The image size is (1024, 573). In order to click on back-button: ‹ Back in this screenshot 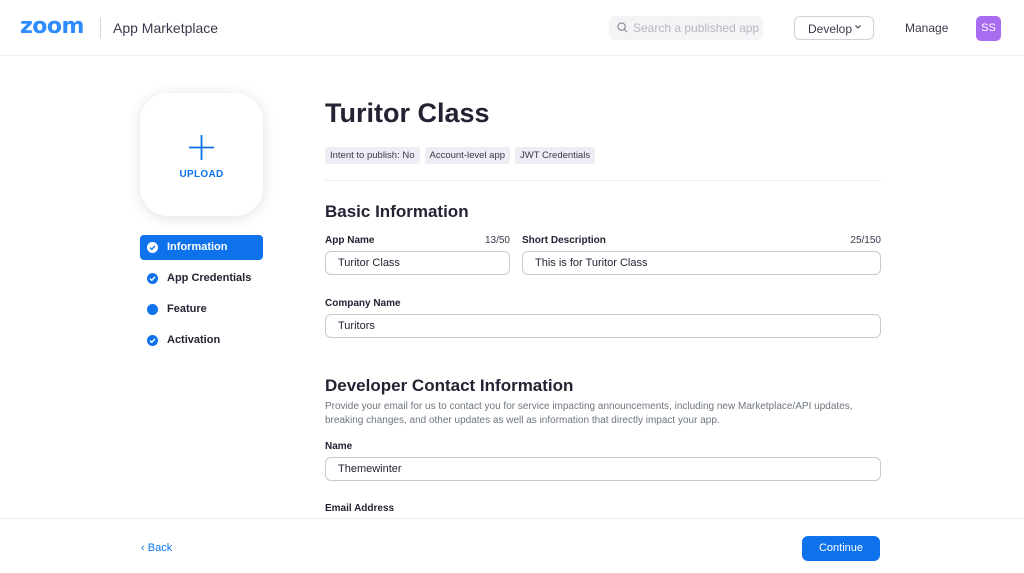, I will do `click(156, 548)`.